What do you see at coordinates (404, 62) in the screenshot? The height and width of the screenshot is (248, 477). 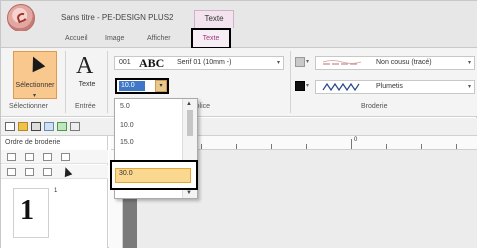 I see `outline-stitch-label: Non cousu (tracé)` at bounding box center [404, 62].